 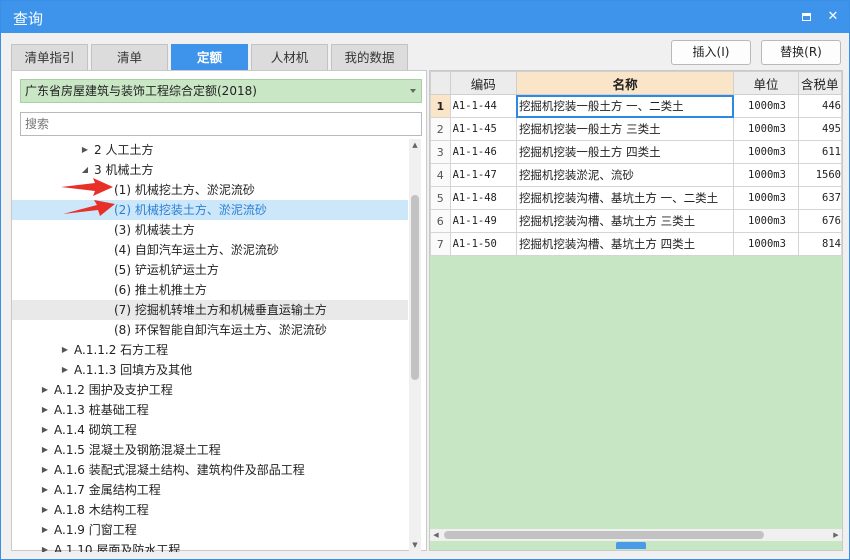 I want to click on tree-item: ▶ A.1.9 门窗工程, so click(x=210, y=530).